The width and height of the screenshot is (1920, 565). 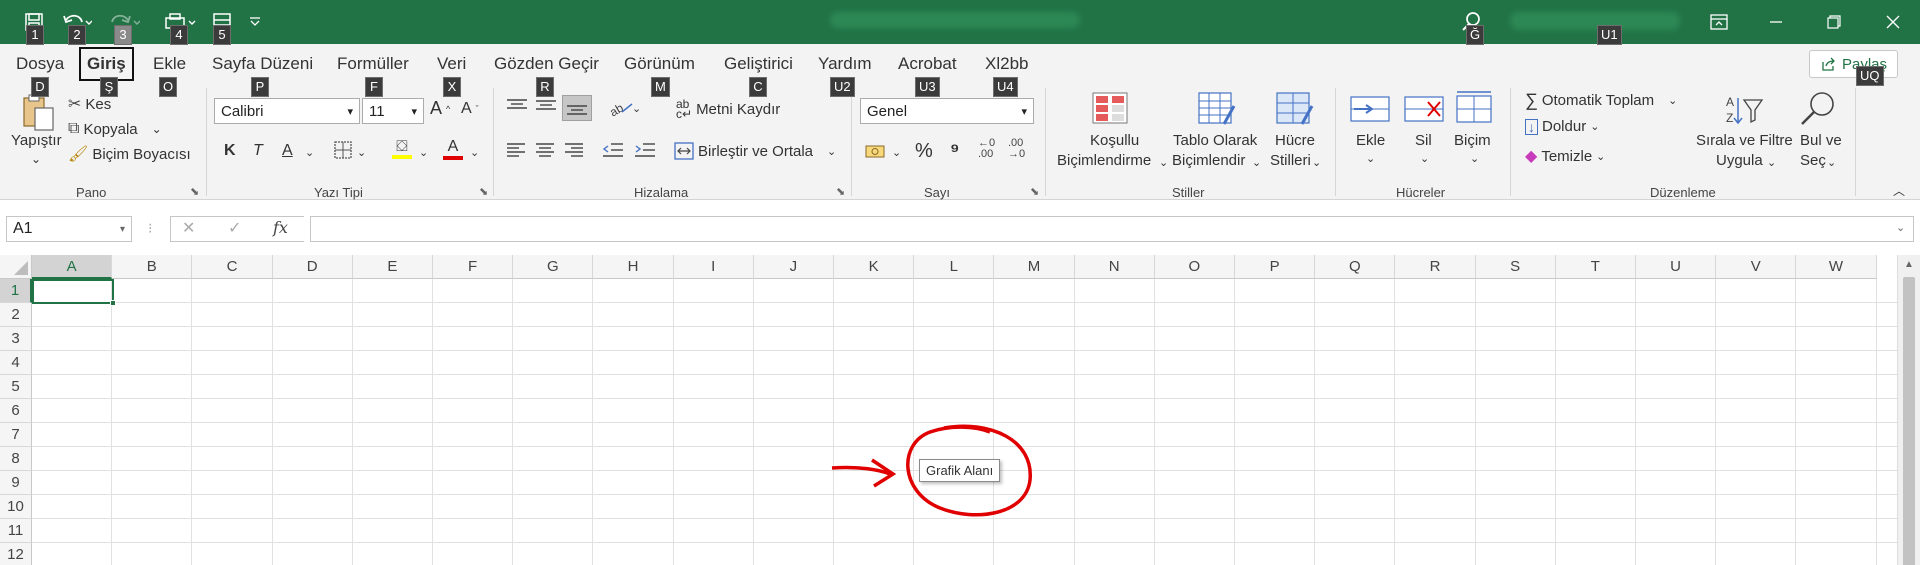 What do you see at coordinates (260, 87) in the screenshot?
I see `keytip-page-layout: P` at bounding box center [260, 87].